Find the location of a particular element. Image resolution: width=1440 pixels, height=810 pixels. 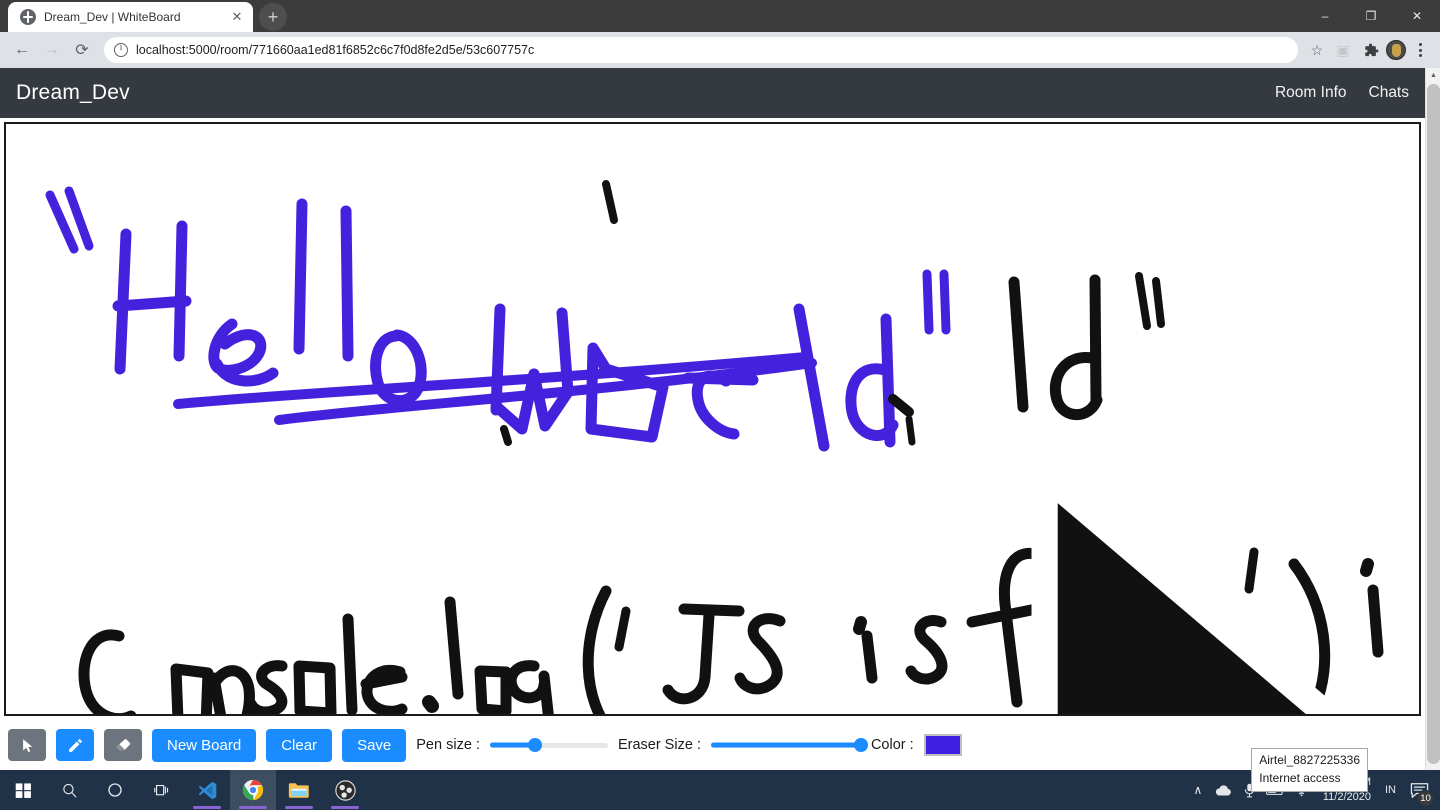

color-control: Color : is located at coordinates (916, 745).